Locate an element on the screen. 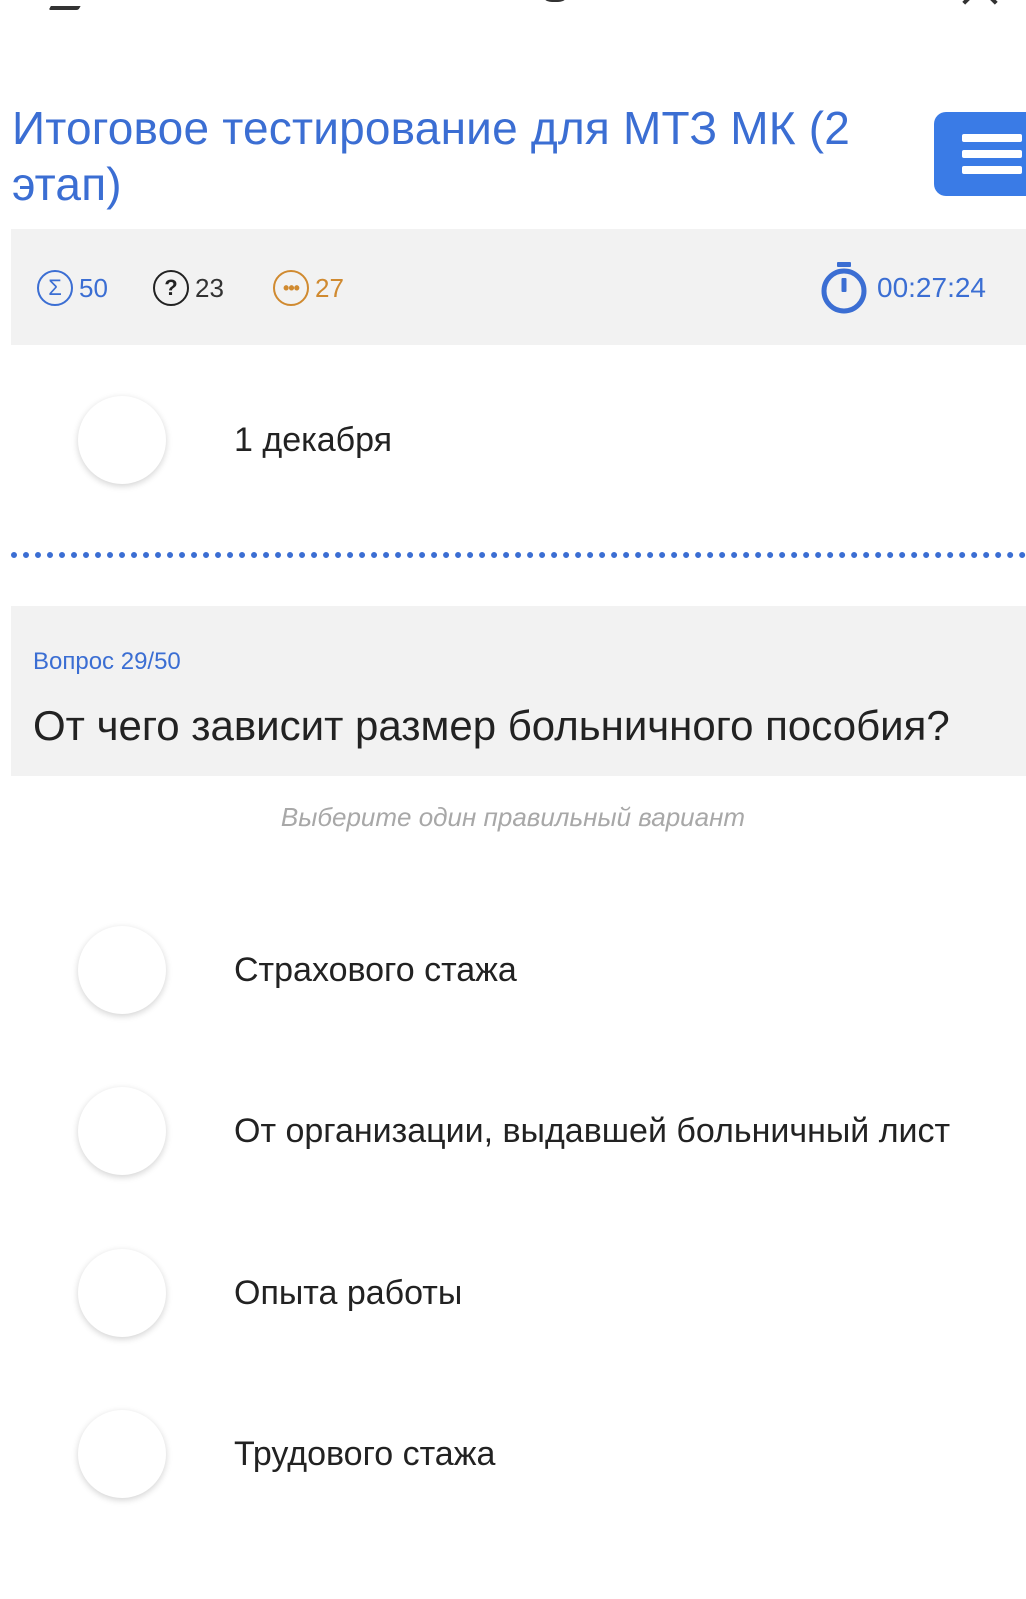  stats-panel: Σ 50 ? 23 ••• 27 00:27:24 is located at coordinates (518, 287).